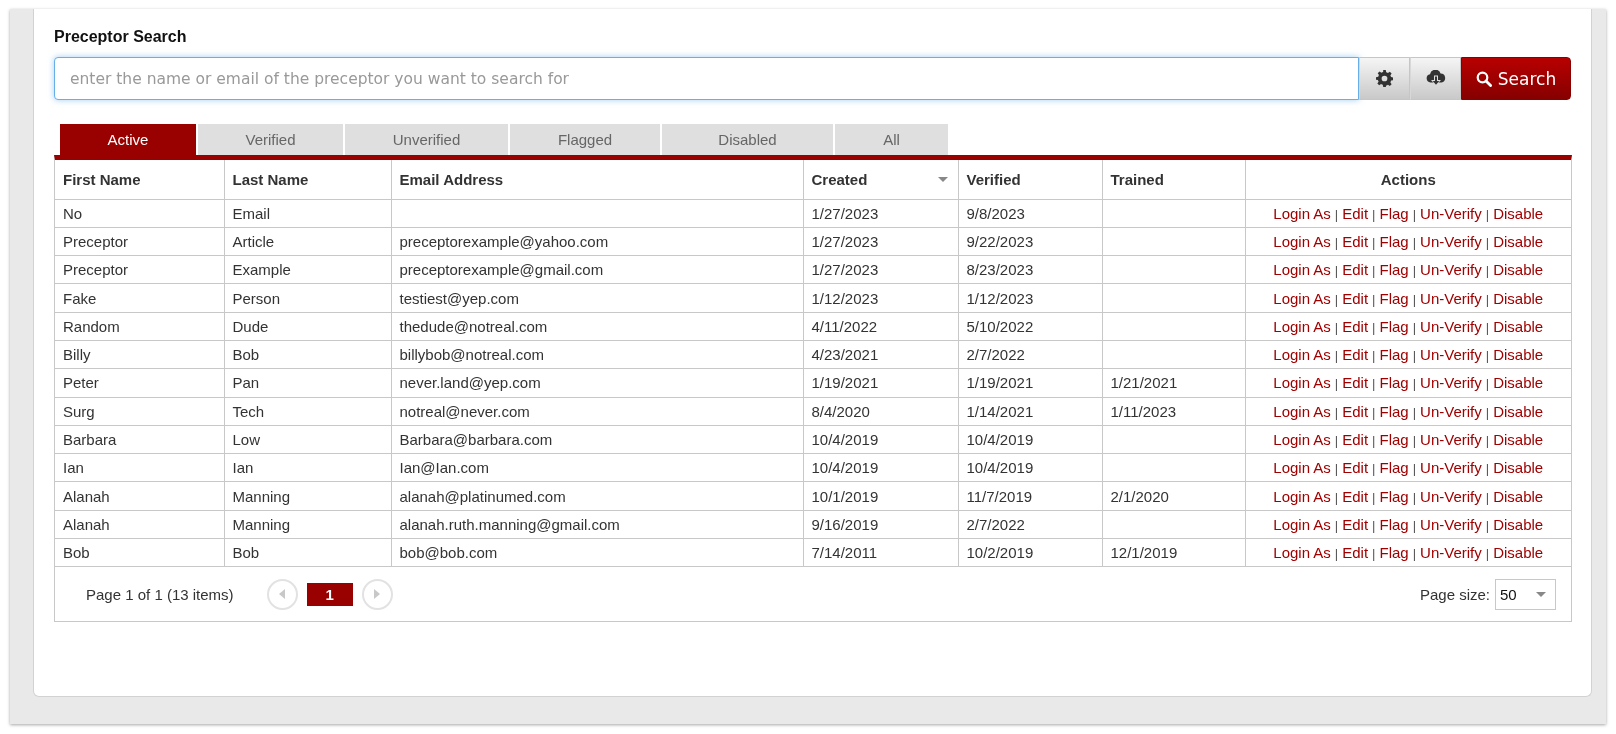 The image size is (1616, 734). Describe the element at coordinates (597, 179) in the screenshot. I see `column-header: Email Address` at that location.